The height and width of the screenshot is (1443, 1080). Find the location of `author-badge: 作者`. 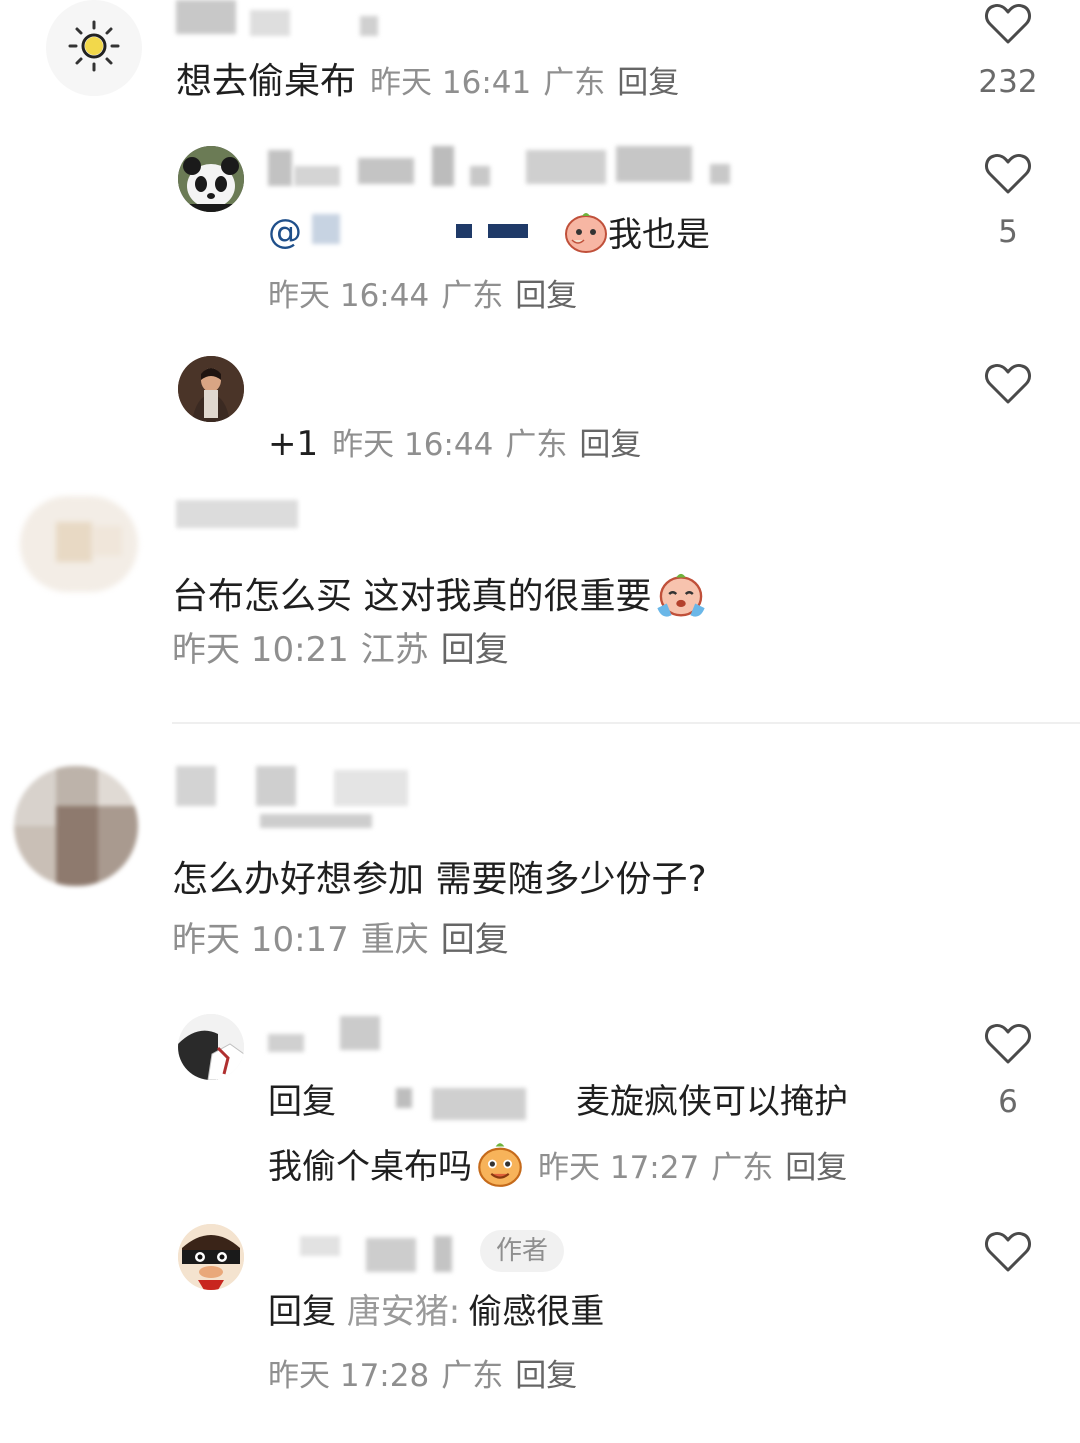

author-badge: 作者 is located at coordinates (522, 1251).